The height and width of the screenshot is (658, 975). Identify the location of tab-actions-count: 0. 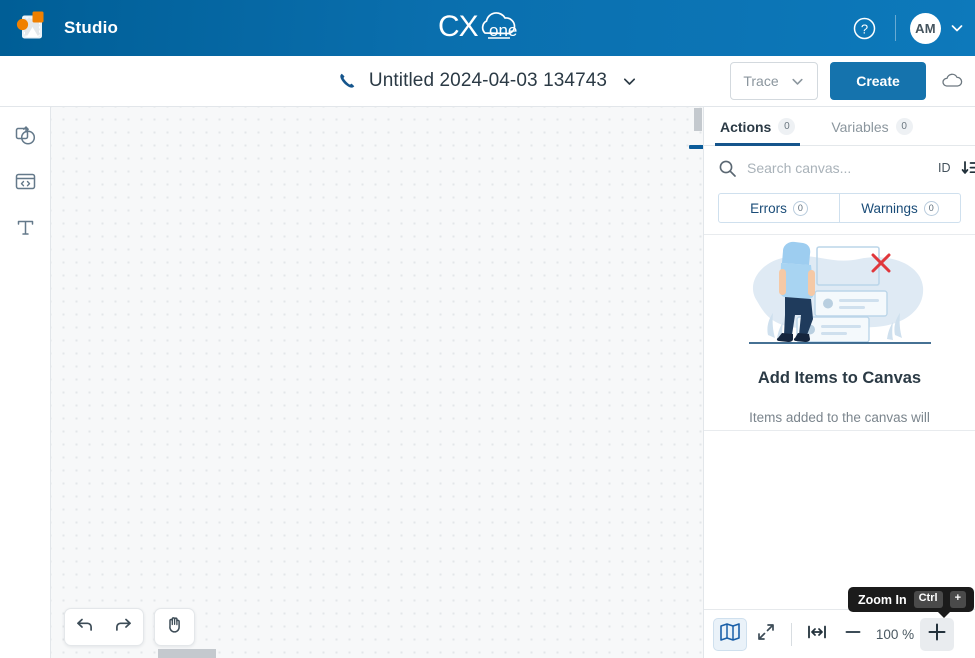
(787, 126).